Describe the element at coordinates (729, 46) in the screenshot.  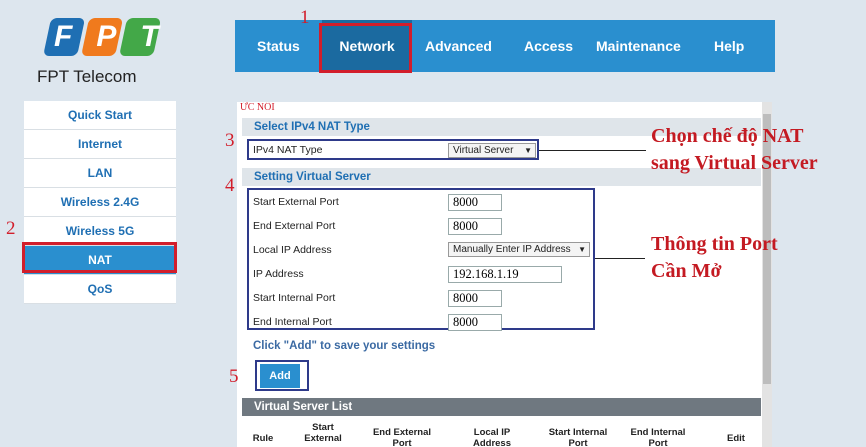
I see `nav-help: Help` at that location.